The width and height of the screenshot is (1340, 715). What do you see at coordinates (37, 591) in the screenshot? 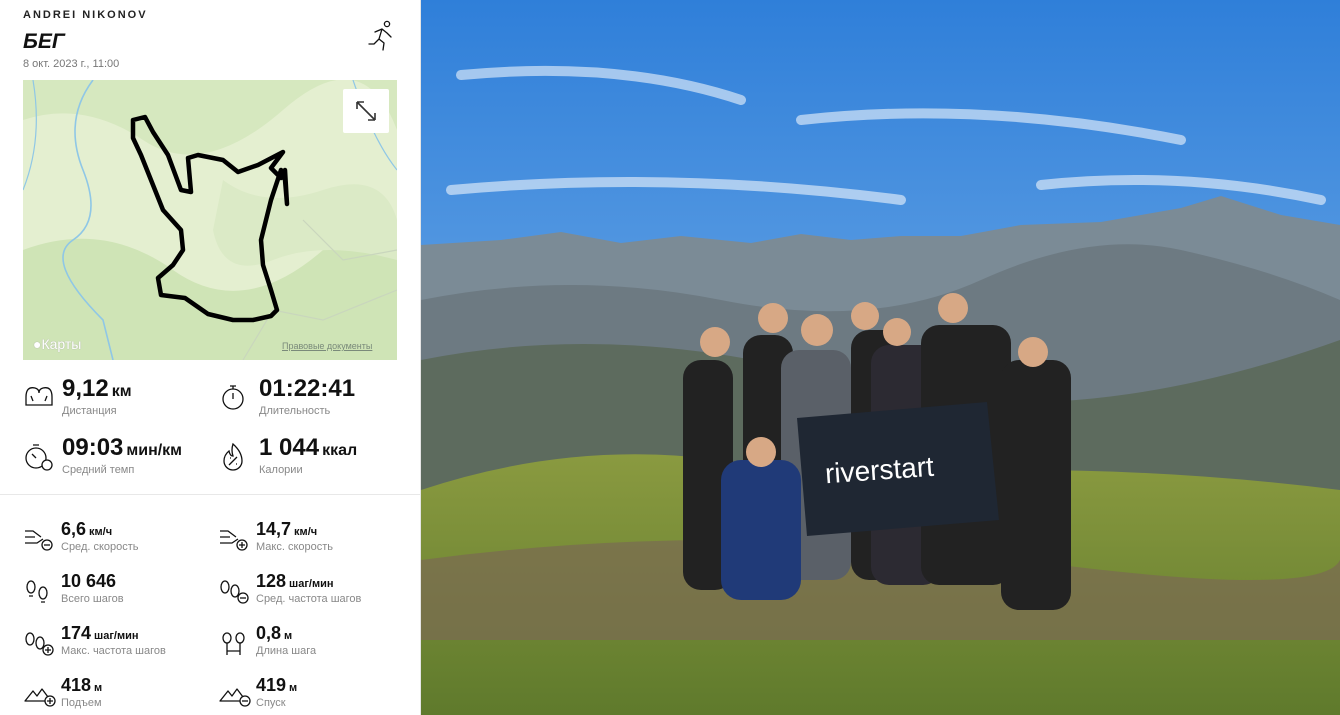
I see `steps-icon` at bounding box center [37, 591].